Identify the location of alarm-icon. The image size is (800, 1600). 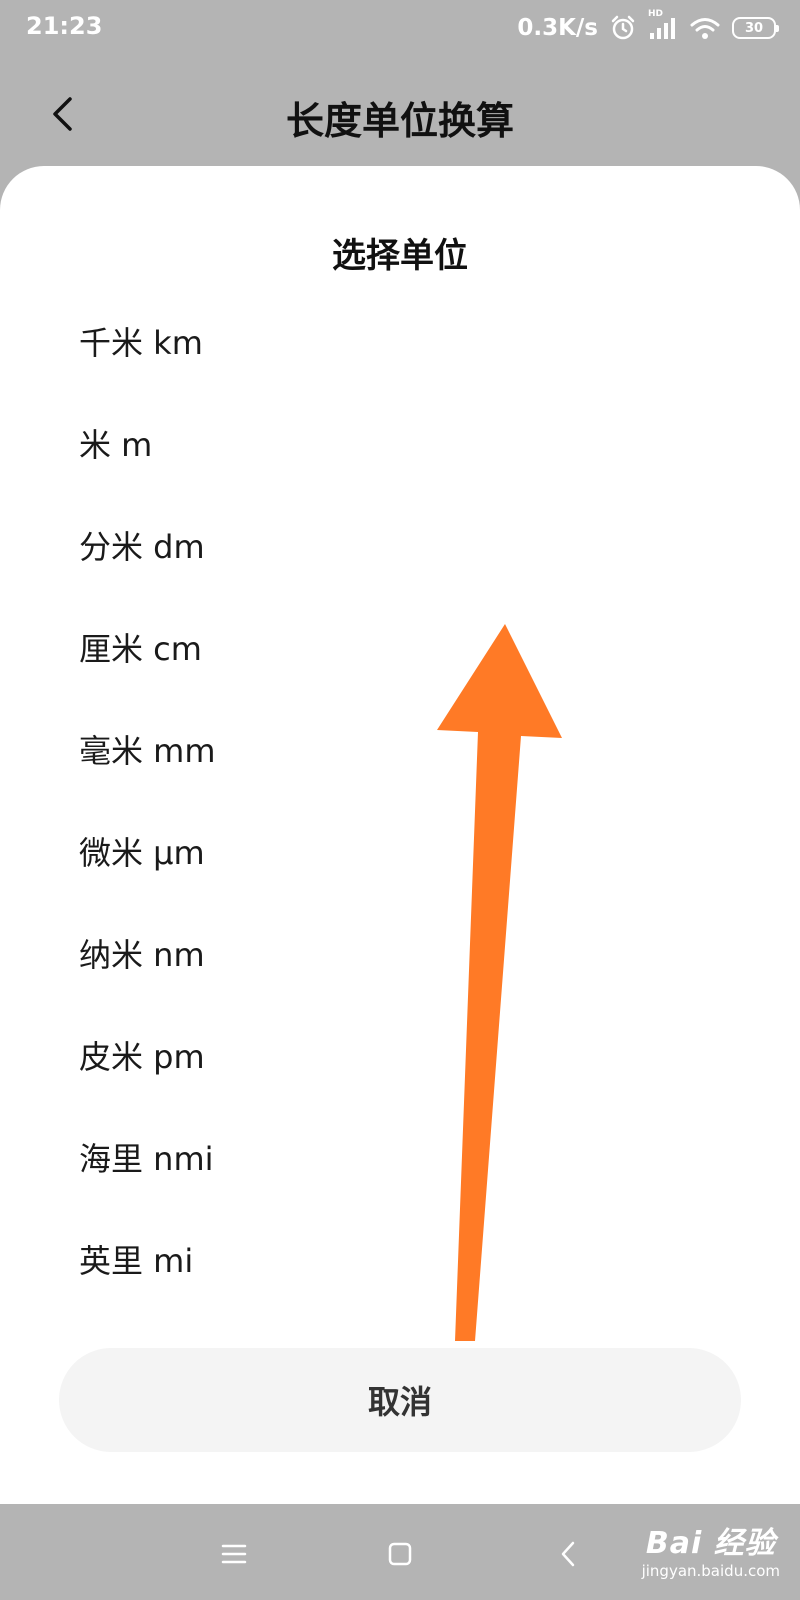
(623, 28).